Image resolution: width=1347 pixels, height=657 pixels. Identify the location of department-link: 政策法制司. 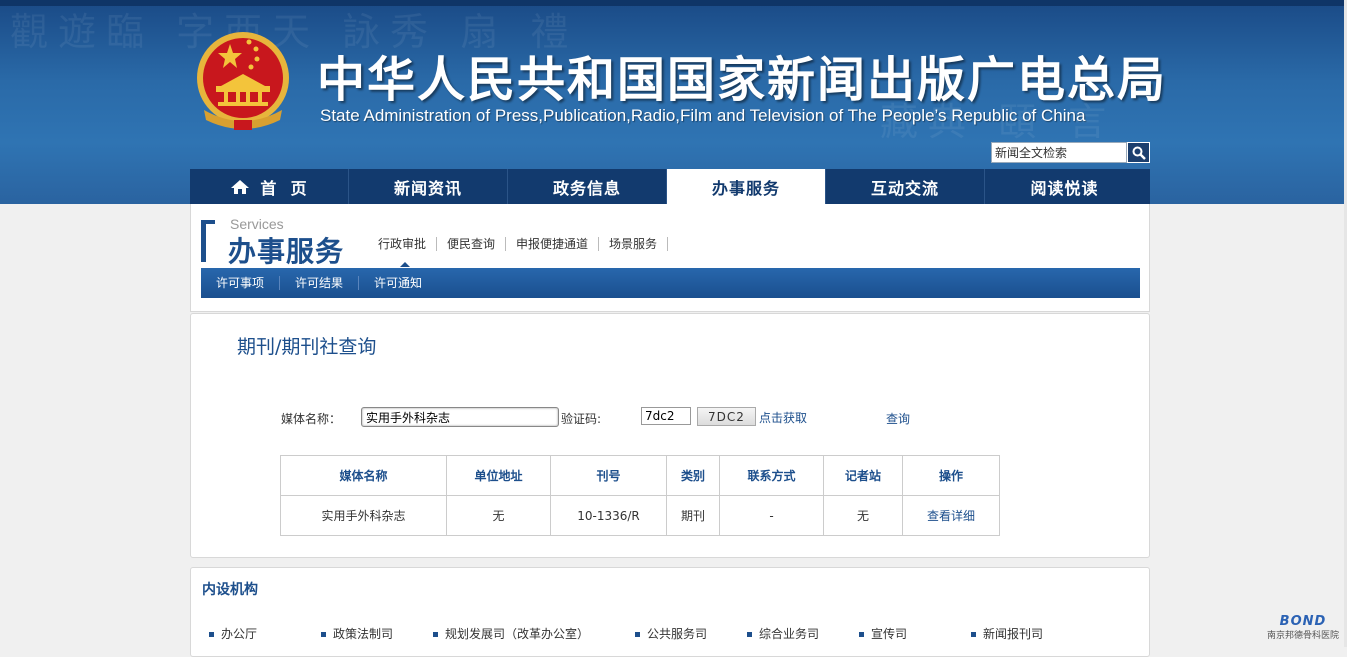
(357, 633).